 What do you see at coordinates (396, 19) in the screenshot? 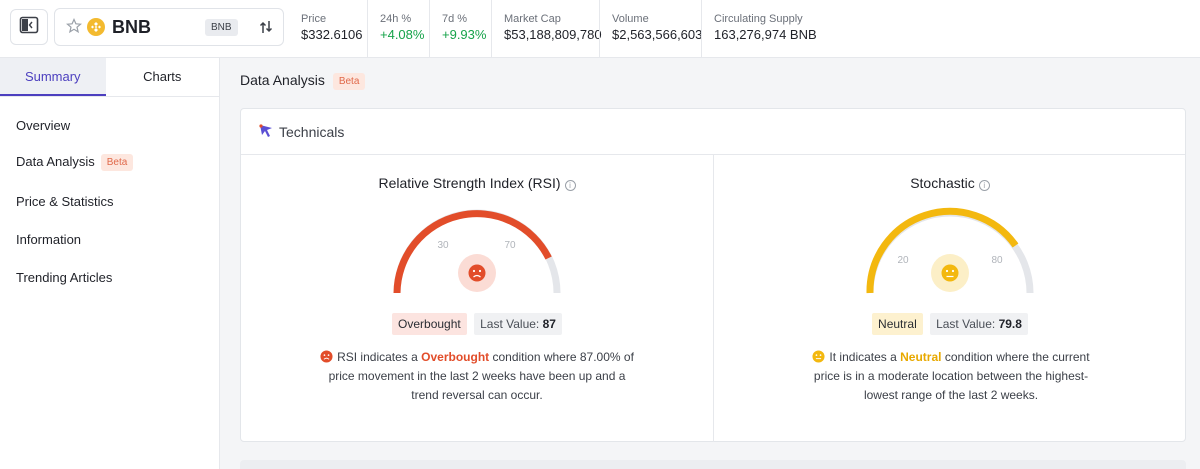
I see `stat-label: 24h %` at bounding box center [396, 19].